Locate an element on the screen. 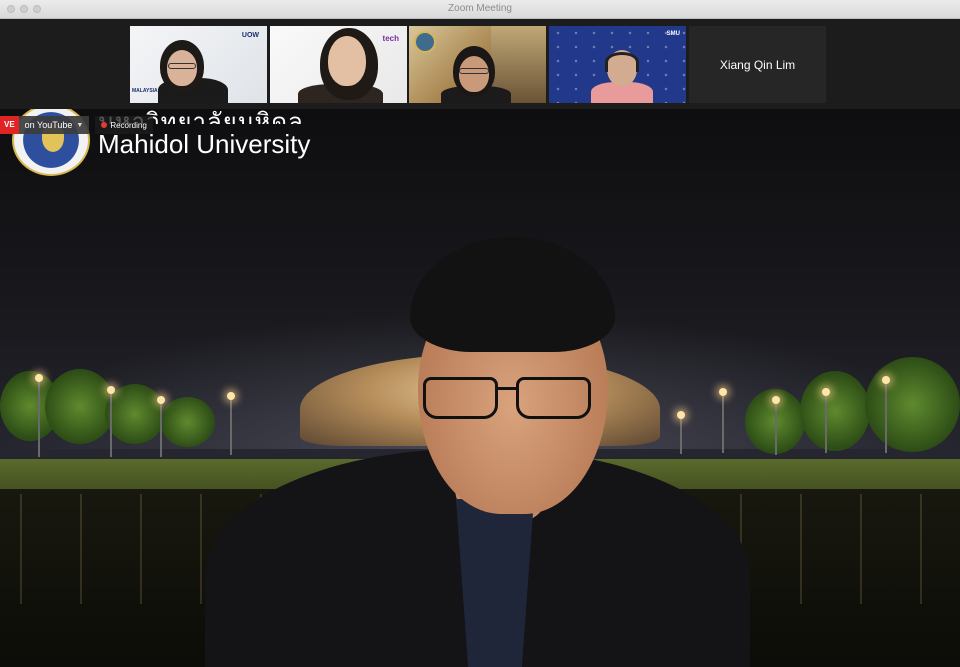 Image resolution: width=960 pixels, height=667 pixels. recording-indicator: Recording is located at coordinates (124, 125).